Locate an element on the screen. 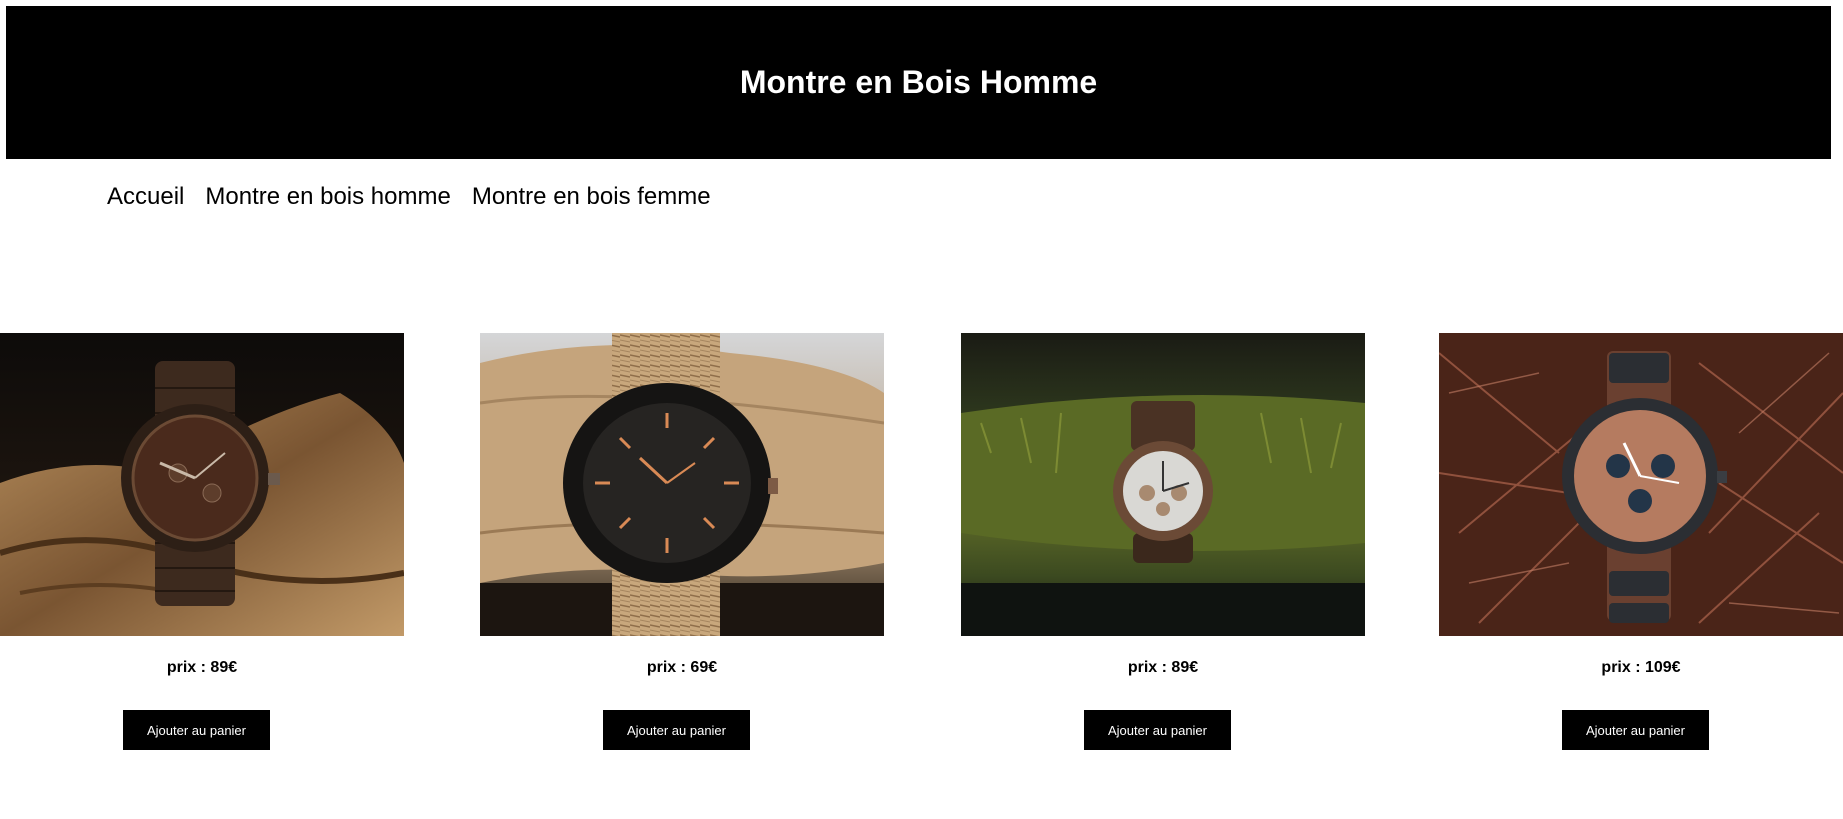  nav-link-montre-homme: Montre en bois homme is located at coordinates (327, 197).